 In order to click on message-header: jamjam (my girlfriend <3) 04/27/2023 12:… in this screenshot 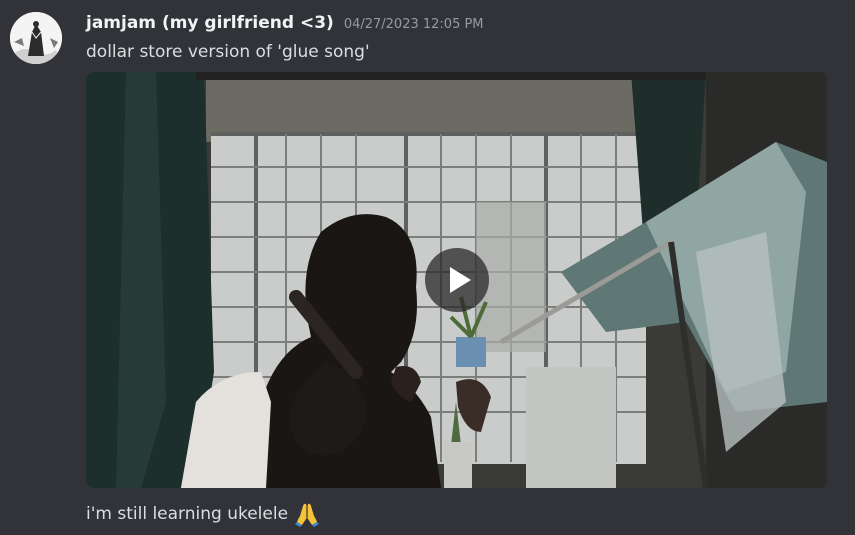, I will do `click(285, 25)`.